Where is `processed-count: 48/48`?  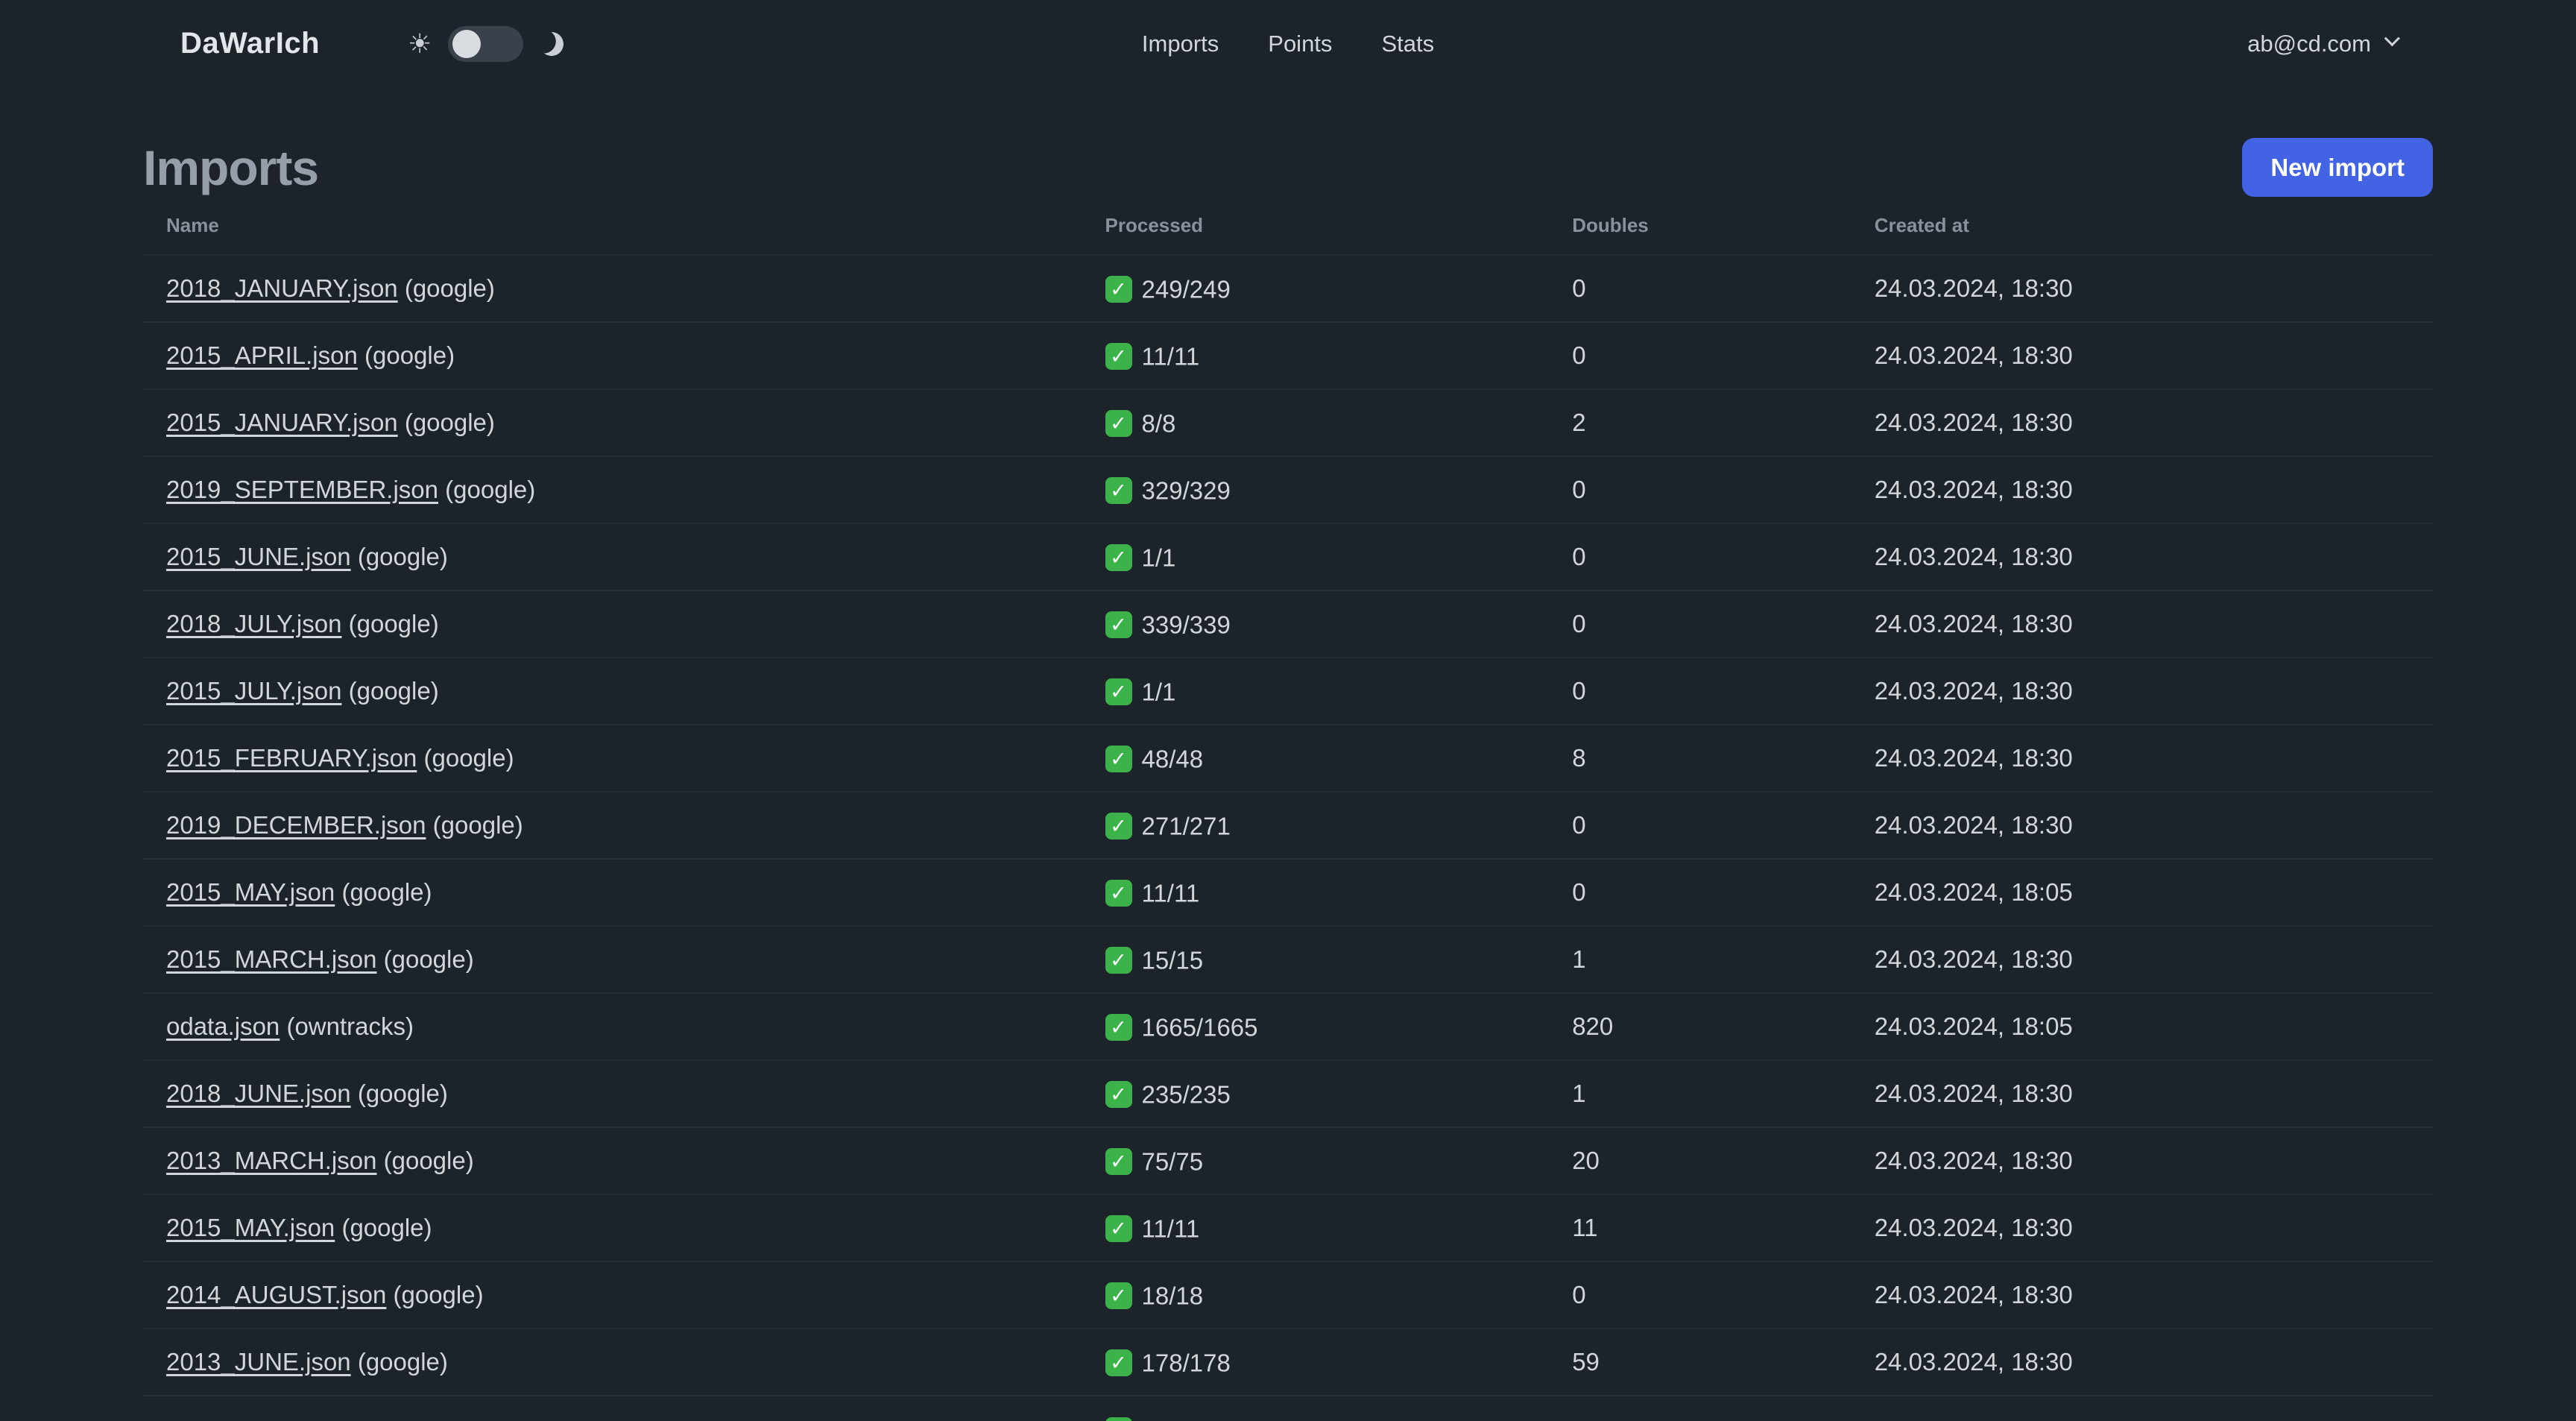 processed-count: 48/48 is located at coordinates (1172, 759).